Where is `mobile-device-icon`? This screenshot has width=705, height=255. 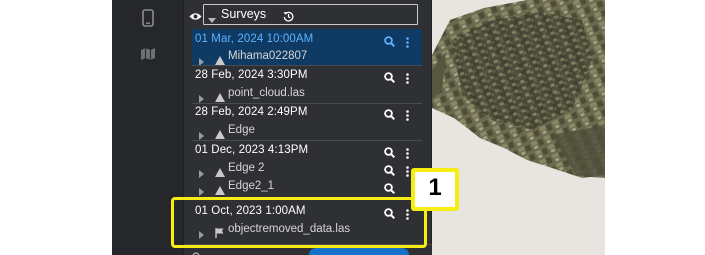
mobile-device-icon is located at coordinates (147, 18).